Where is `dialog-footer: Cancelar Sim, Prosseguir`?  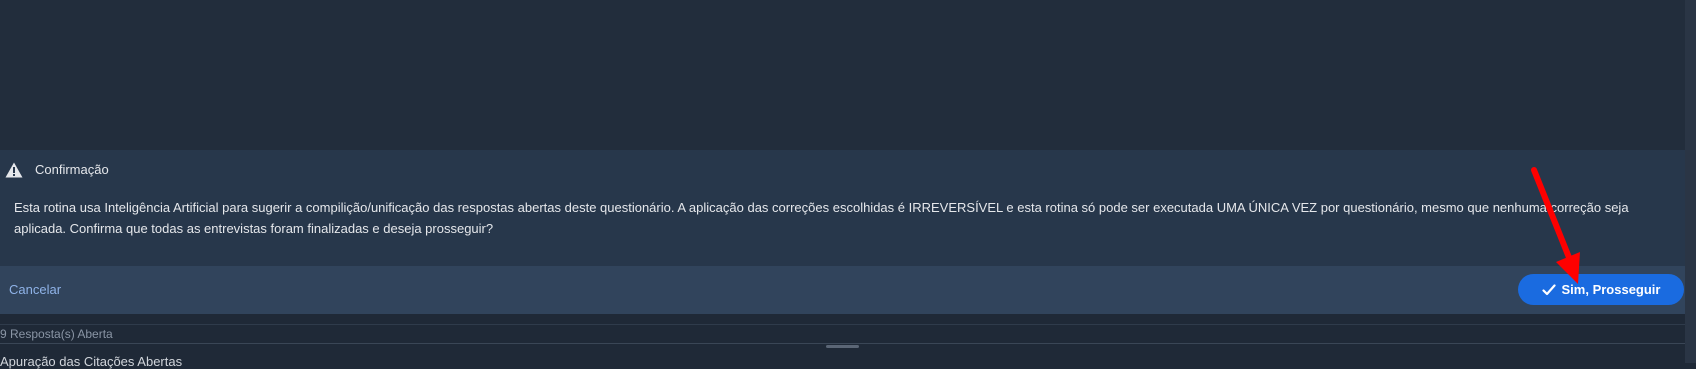
dialog-footer: Cancelar Sim, Prosseguir is located at coordinates (842, 290).